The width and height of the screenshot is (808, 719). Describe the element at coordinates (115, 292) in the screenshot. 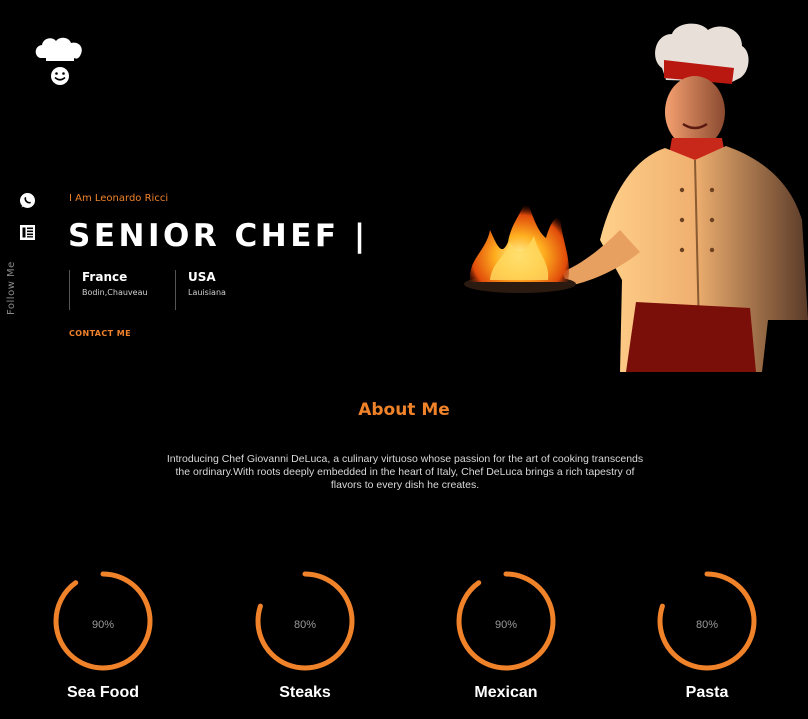

I see `location-city: Bodin,Chauveau` at that location.